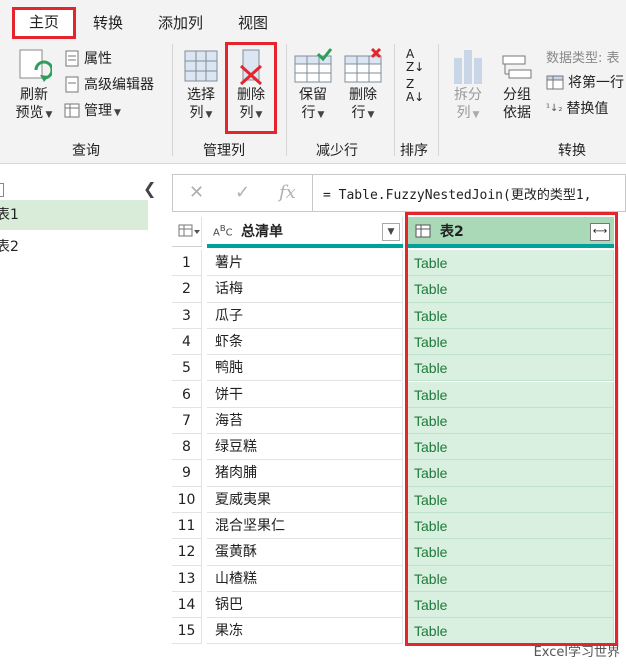 The width and height of the screenshot is (626, 666). Describe the element at coordinates (223, 231) in the screenshot. I see `text-type-icon: ABC` at that location.